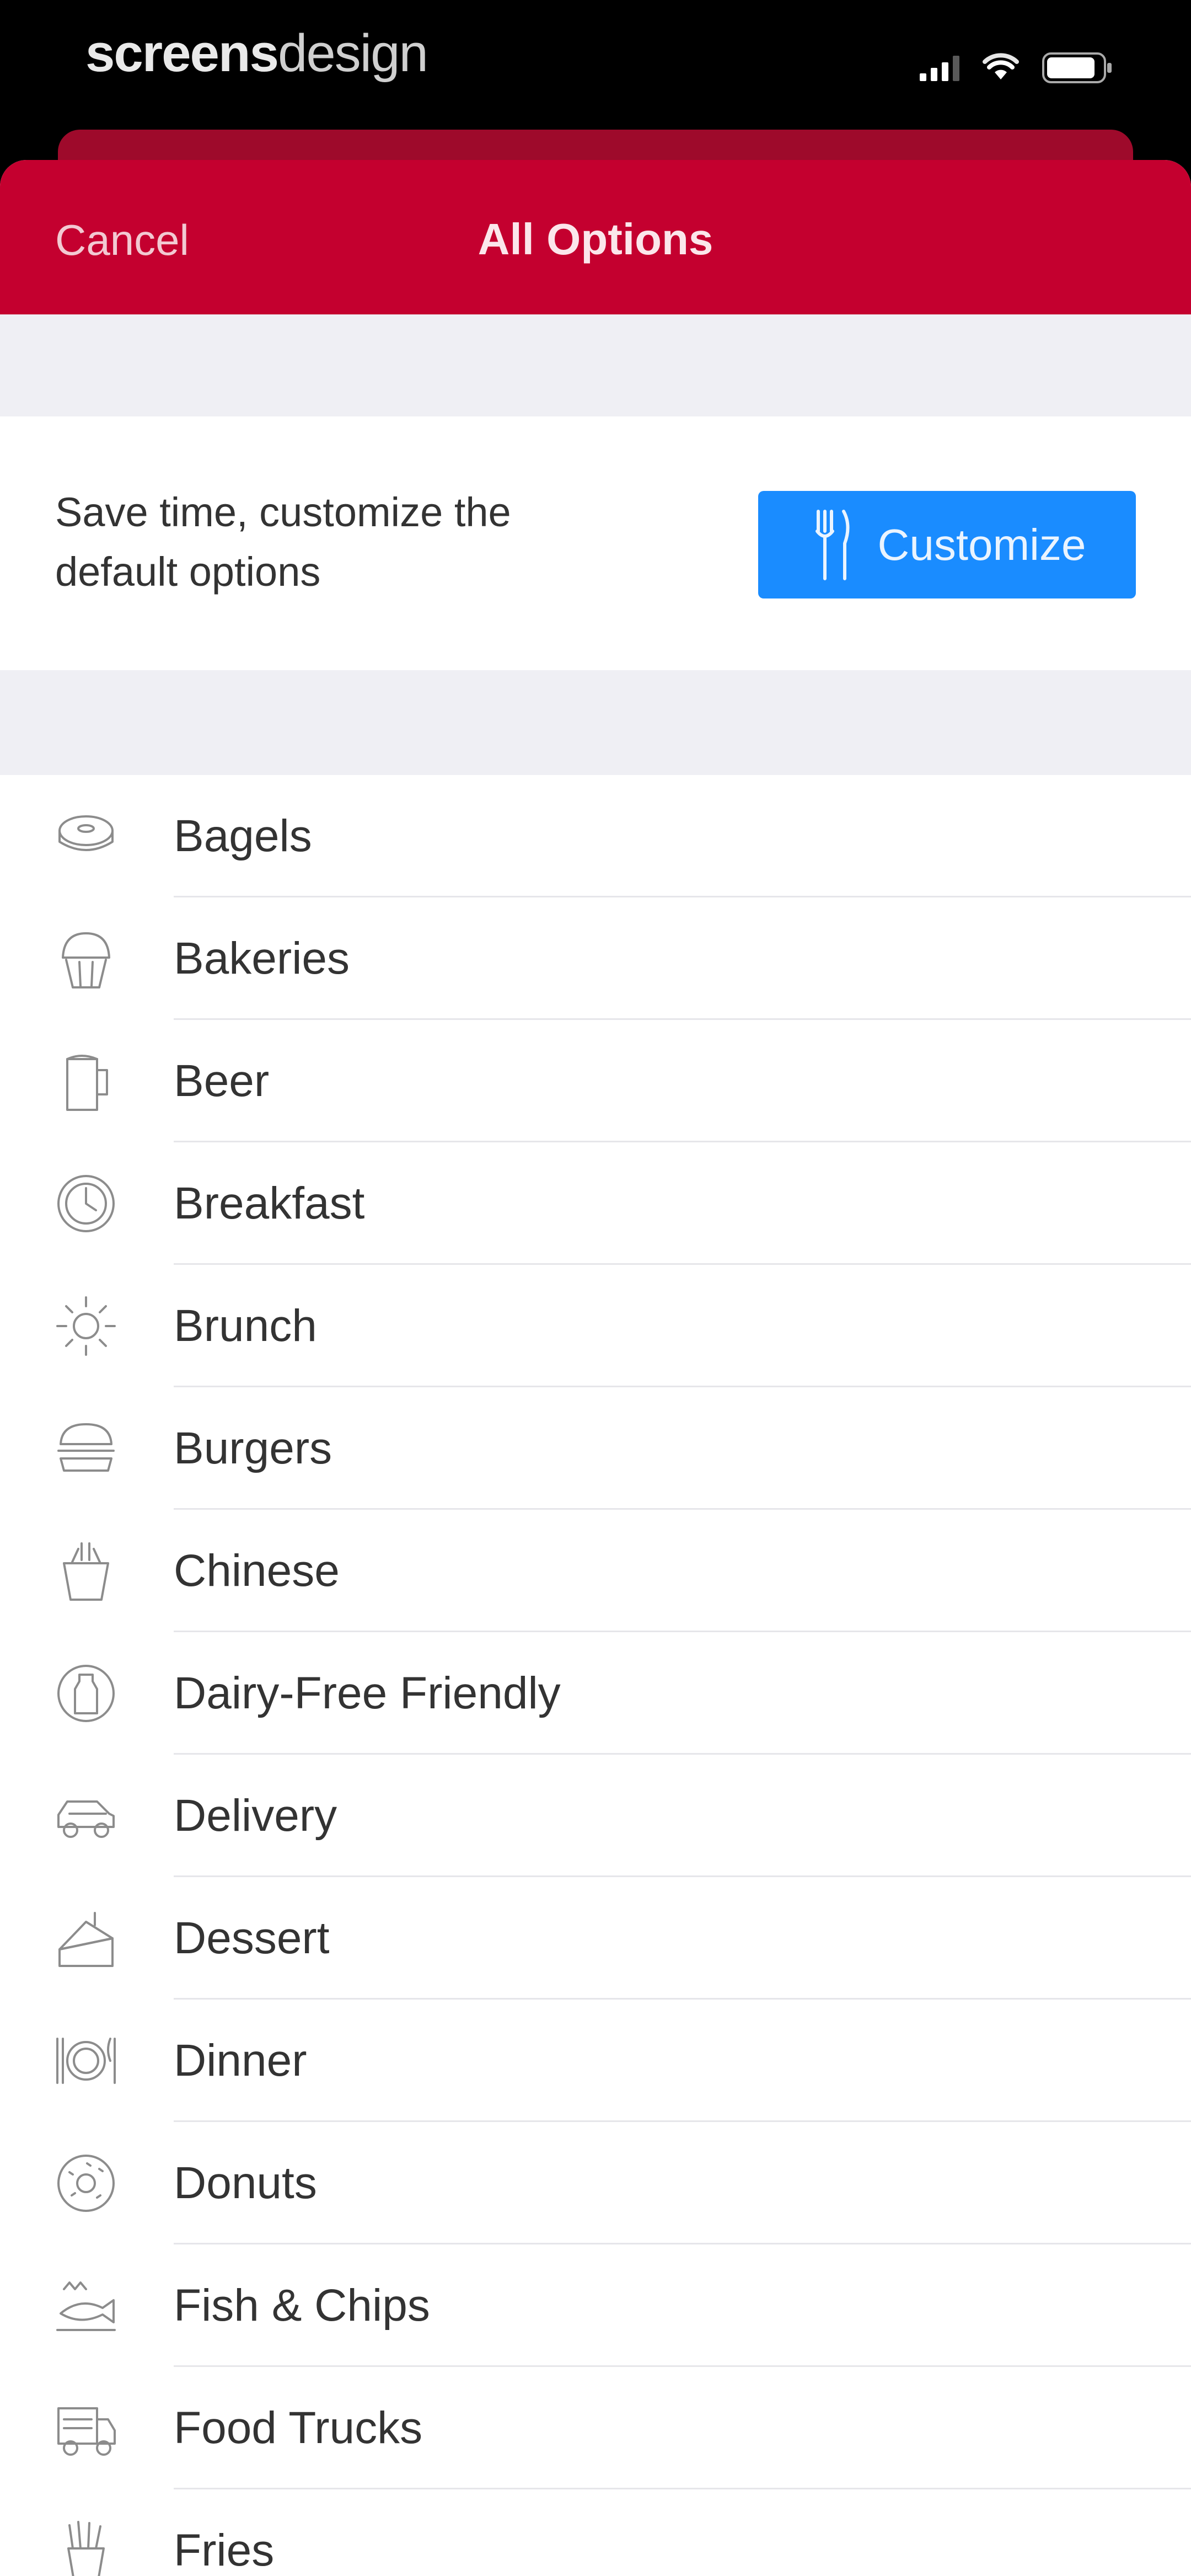  I want to click on list-item: Dairy-Free Friendly, so click(595, 1693).